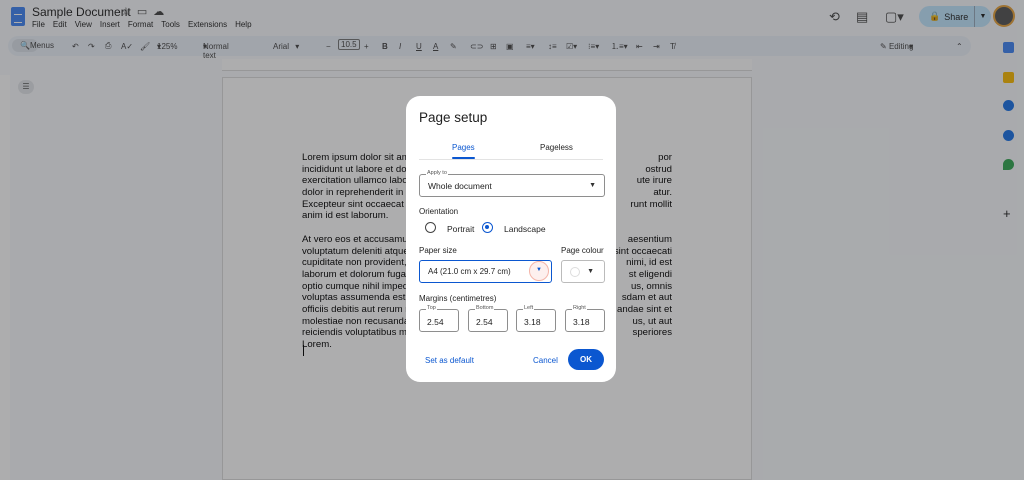 Image resolution: width=1024 pixels, height=480 pixels. Describe the element at coordinates (539, 270) in the screenshot. I see `paper-size-chevron-icon: ▼` at that location.